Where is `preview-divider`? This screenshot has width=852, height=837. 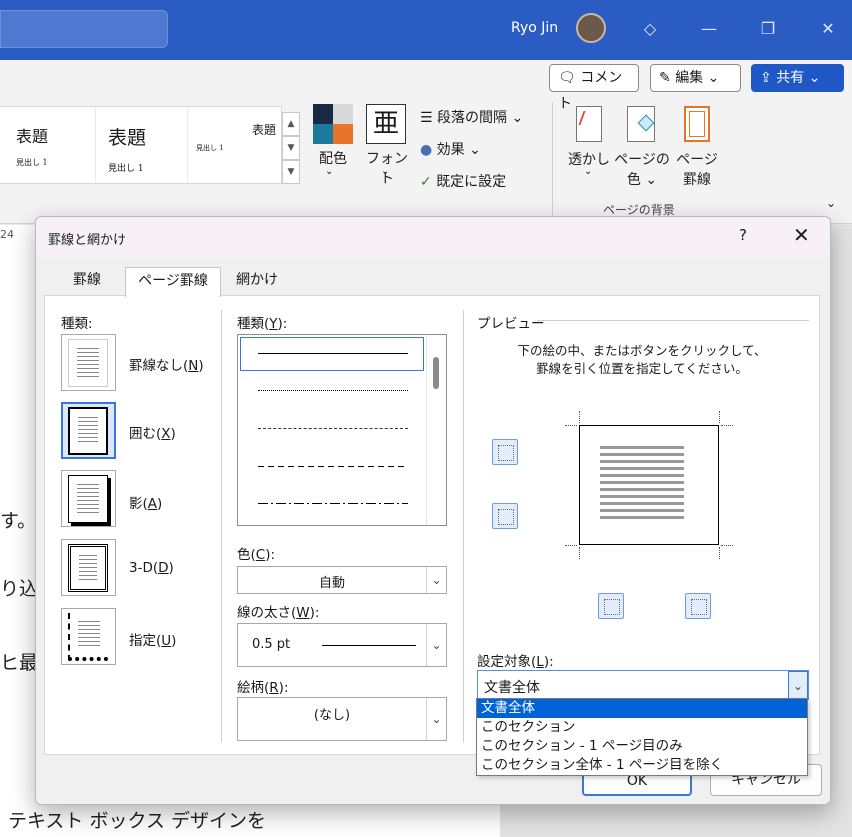 preview-divider is located at coordinates (673, 320).